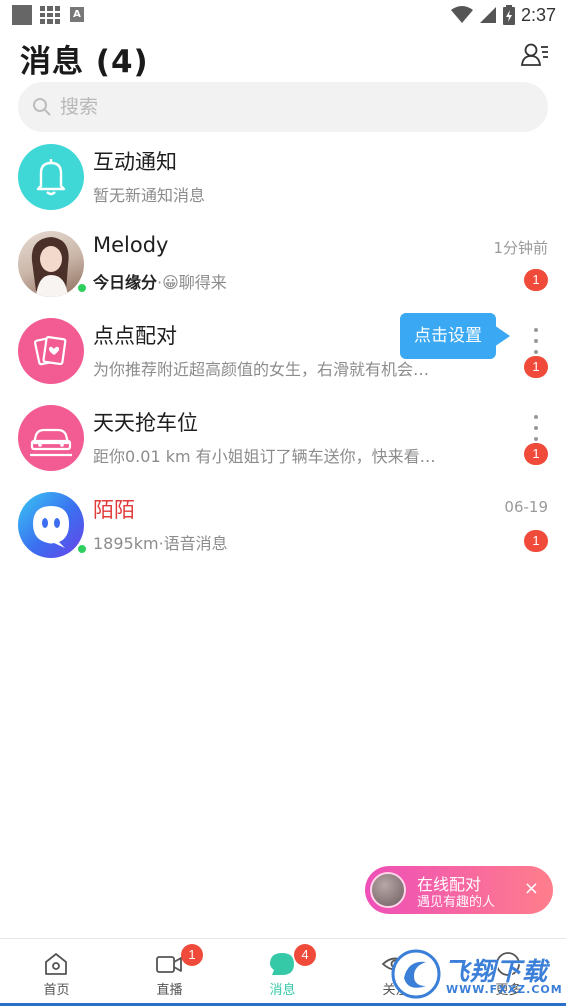 Image resolution: width=566 pixels, height=1006 pixels. What do you see at coordinates (456, 902) in the screenshot?
I see `match-subtitle: 遇见有趣的人` at bounding box center [456, 902].